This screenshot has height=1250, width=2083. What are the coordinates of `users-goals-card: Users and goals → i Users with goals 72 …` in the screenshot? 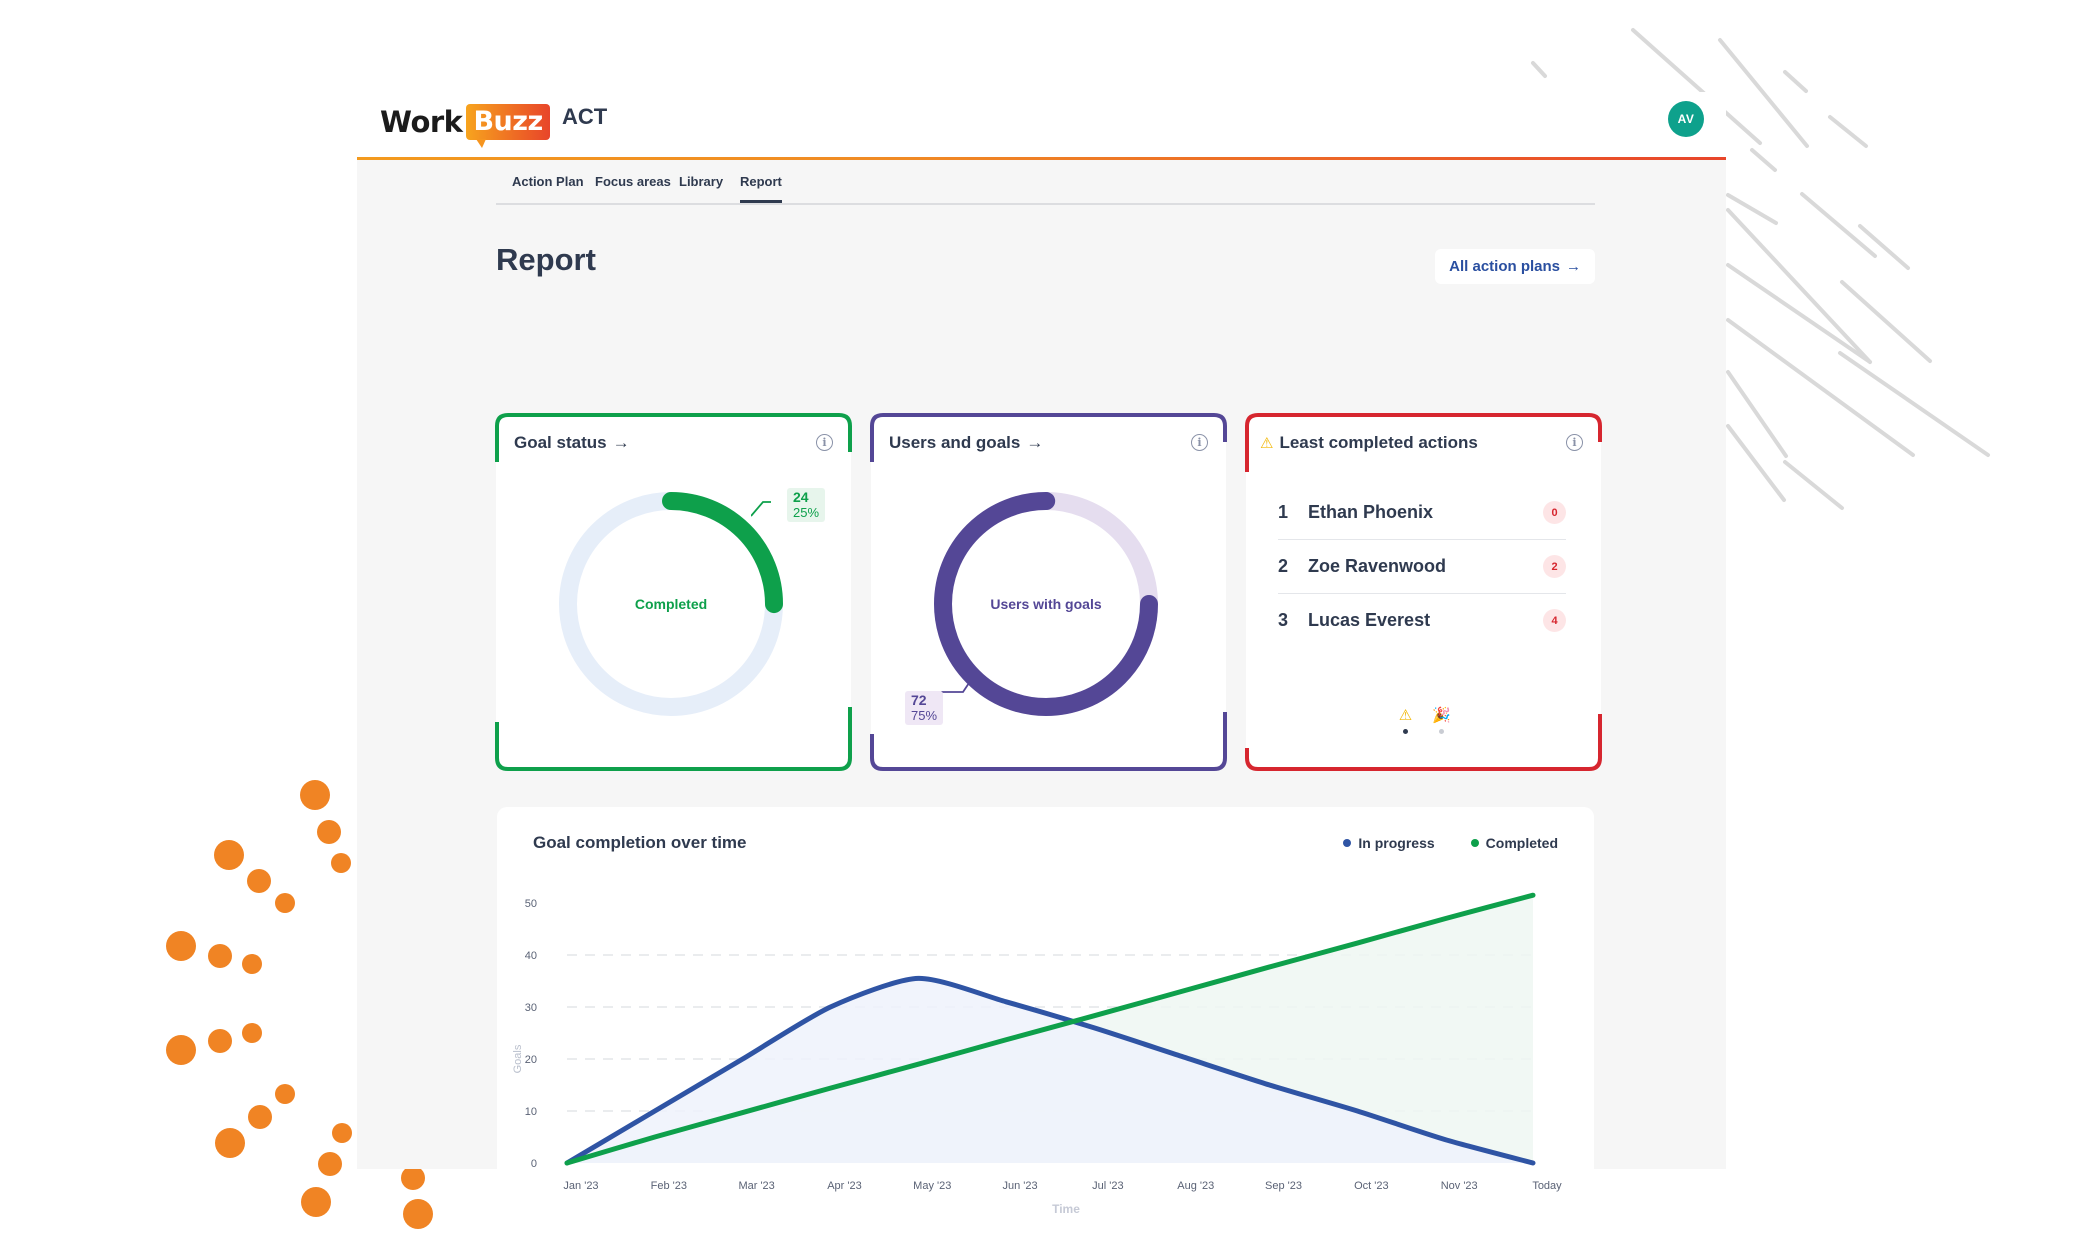 It's located at (1048, 592).